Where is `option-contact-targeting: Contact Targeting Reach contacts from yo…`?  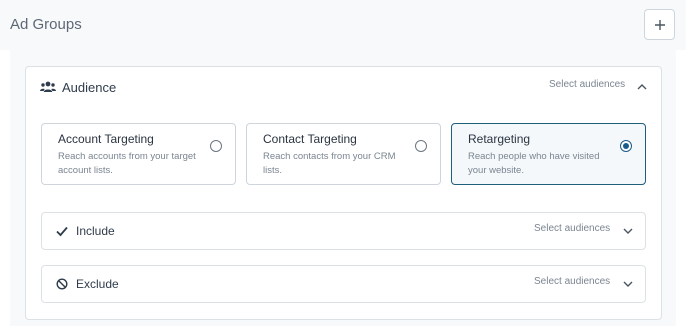
option-contact-targeting: Contact Targeting Reach contacts from yo… is located at coordinates (343, 154).